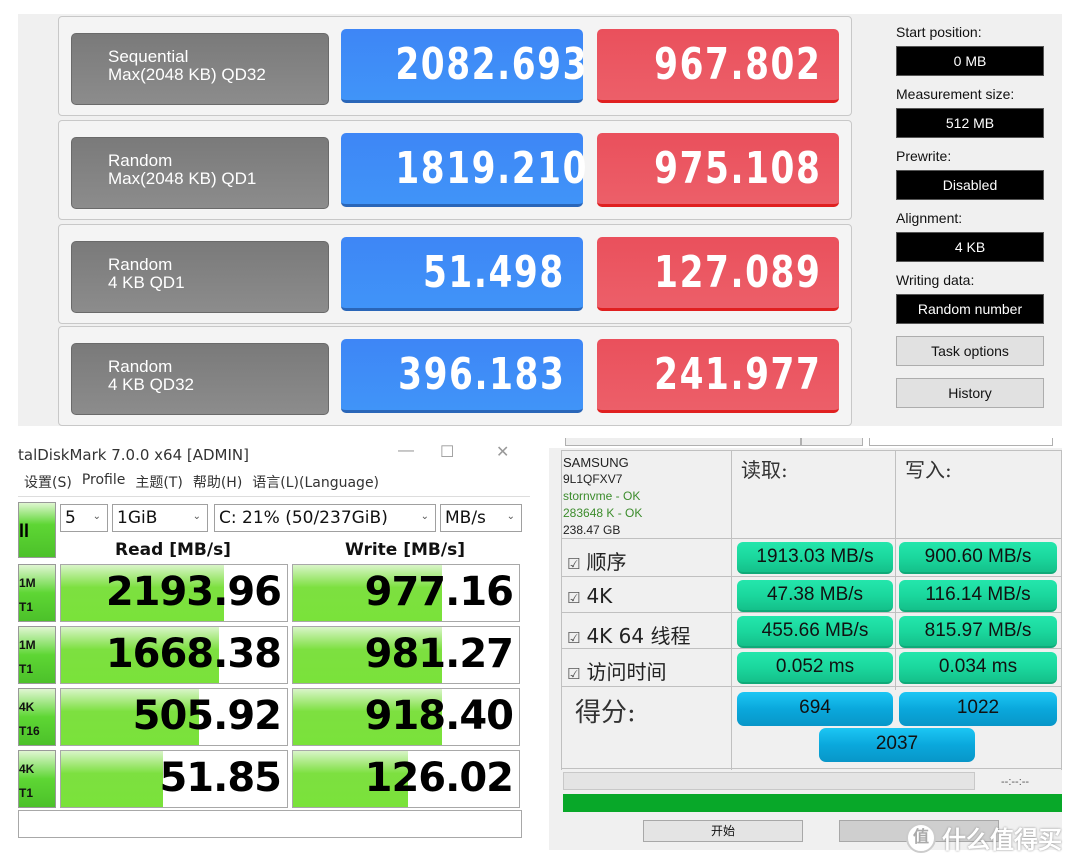  What do you see at coordinates (978, 668) in the screenshot?
I see `write-value: 0.034 ms` at bounding box center [978, 668].